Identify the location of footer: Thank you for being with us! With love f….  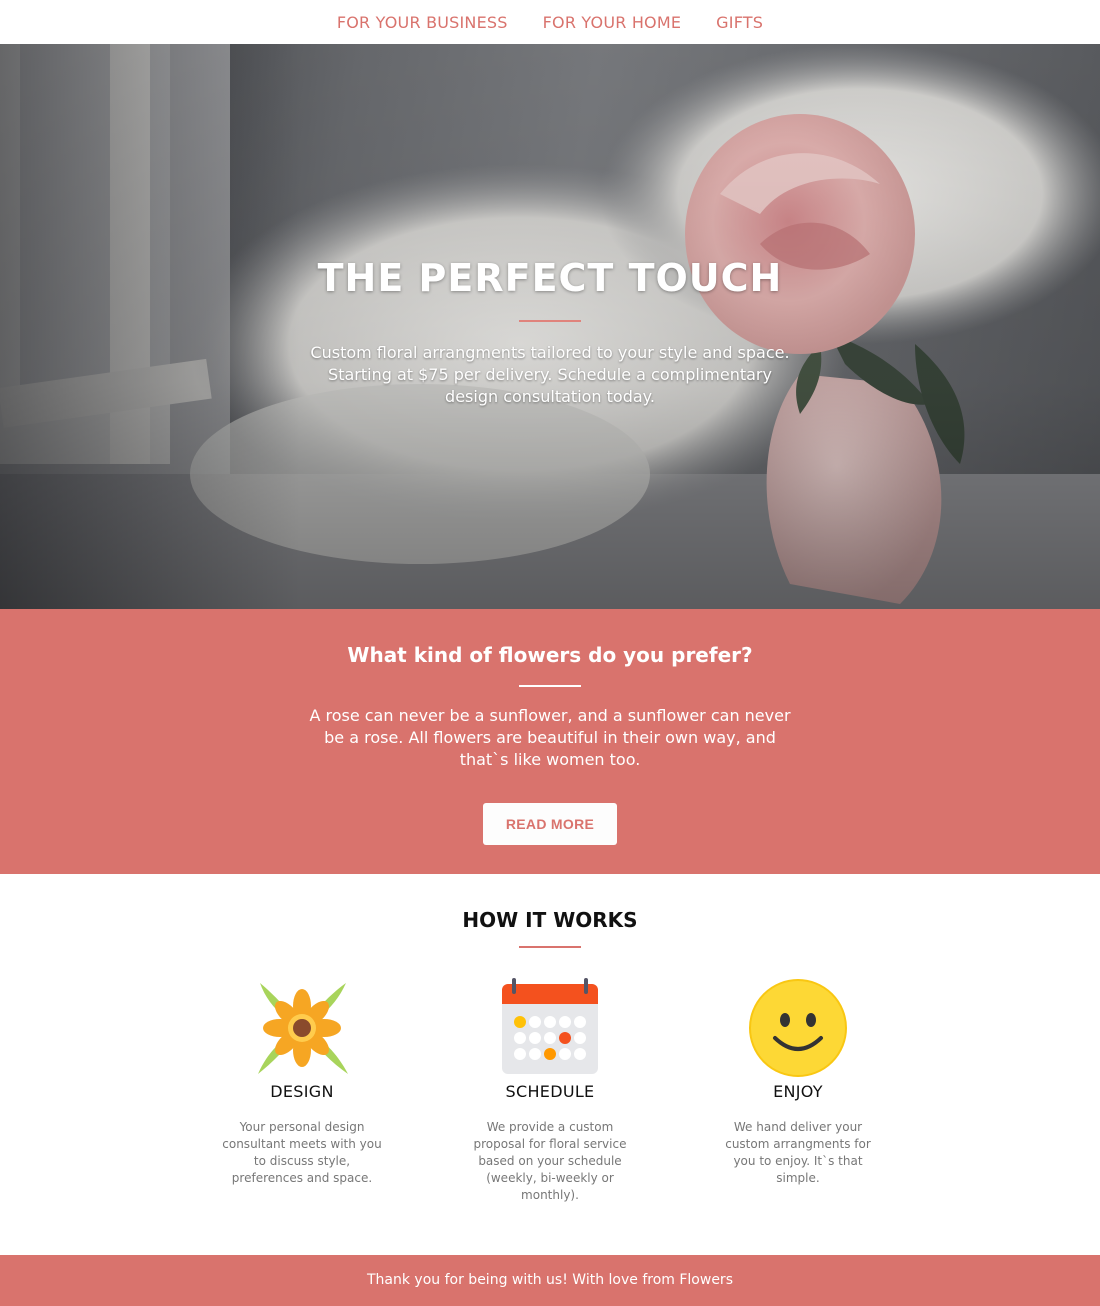
(550, 1280).